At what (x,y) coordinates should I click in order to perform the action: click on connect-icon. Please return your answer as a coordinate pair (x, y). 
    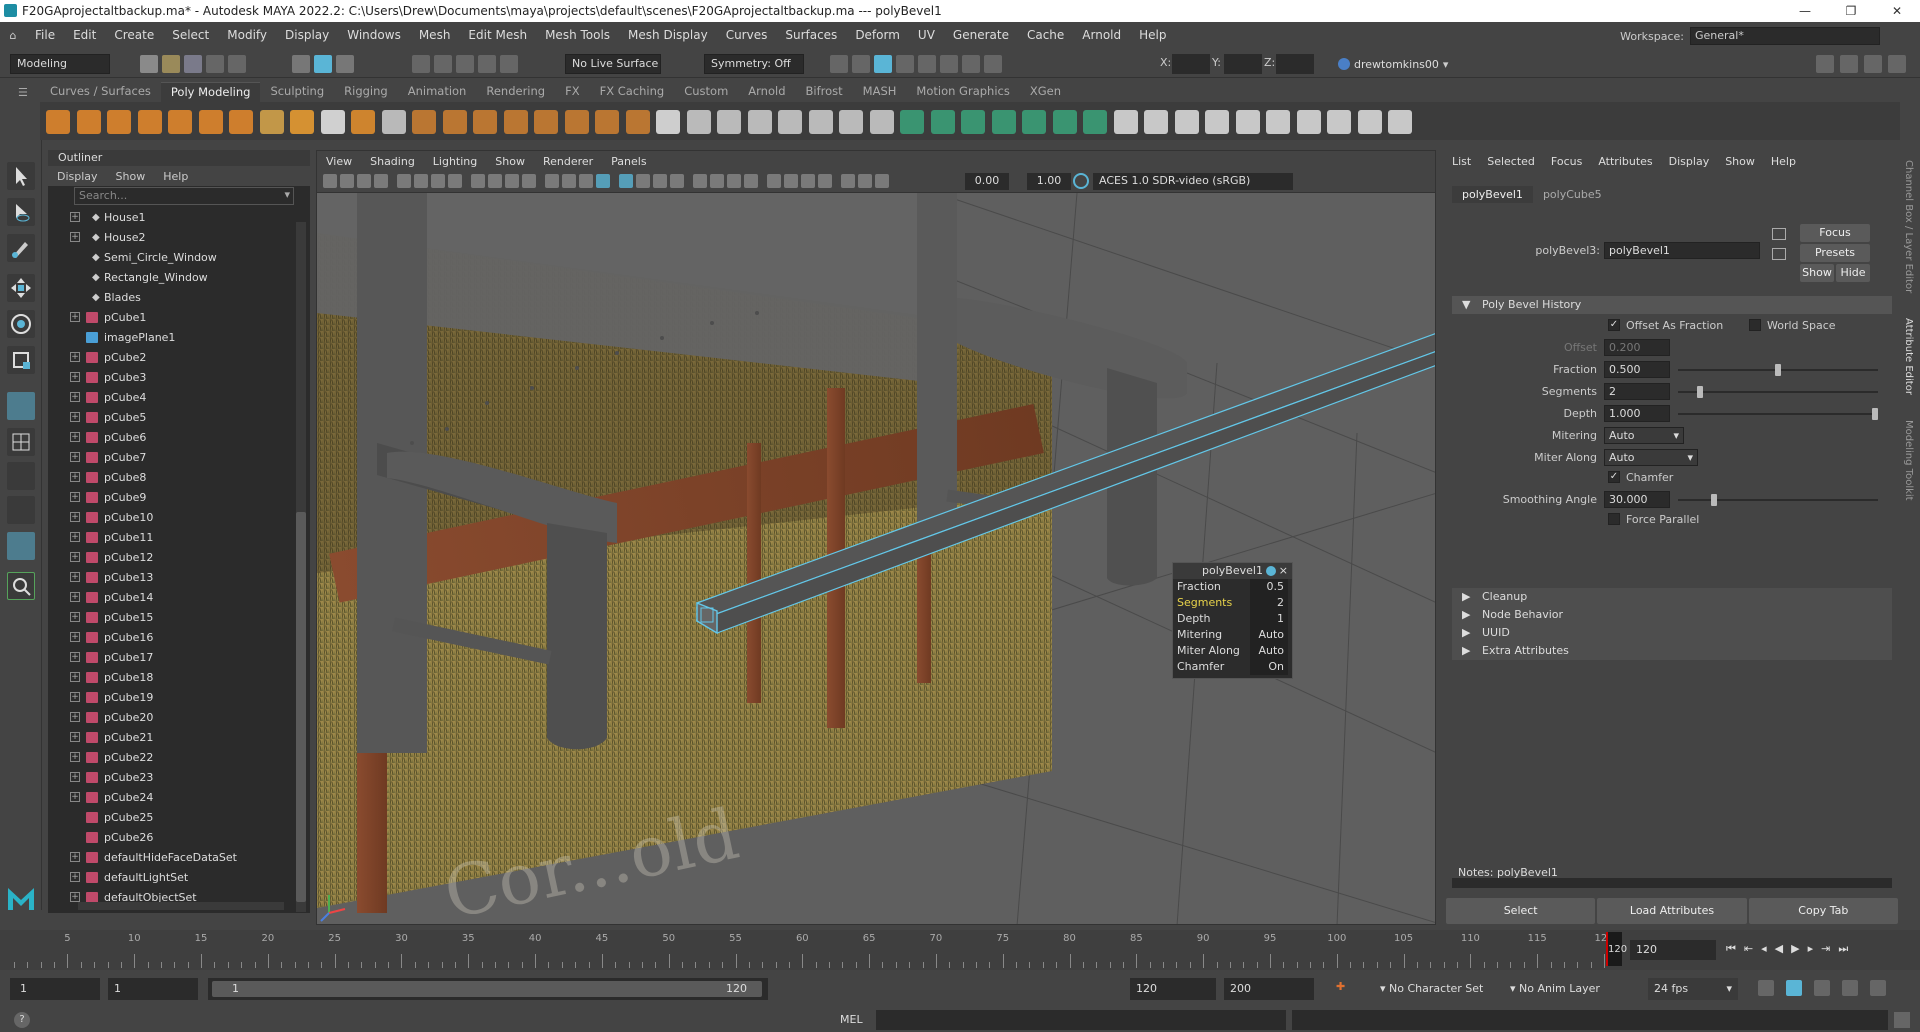
    Looking at the image, I should click on (851, 122).